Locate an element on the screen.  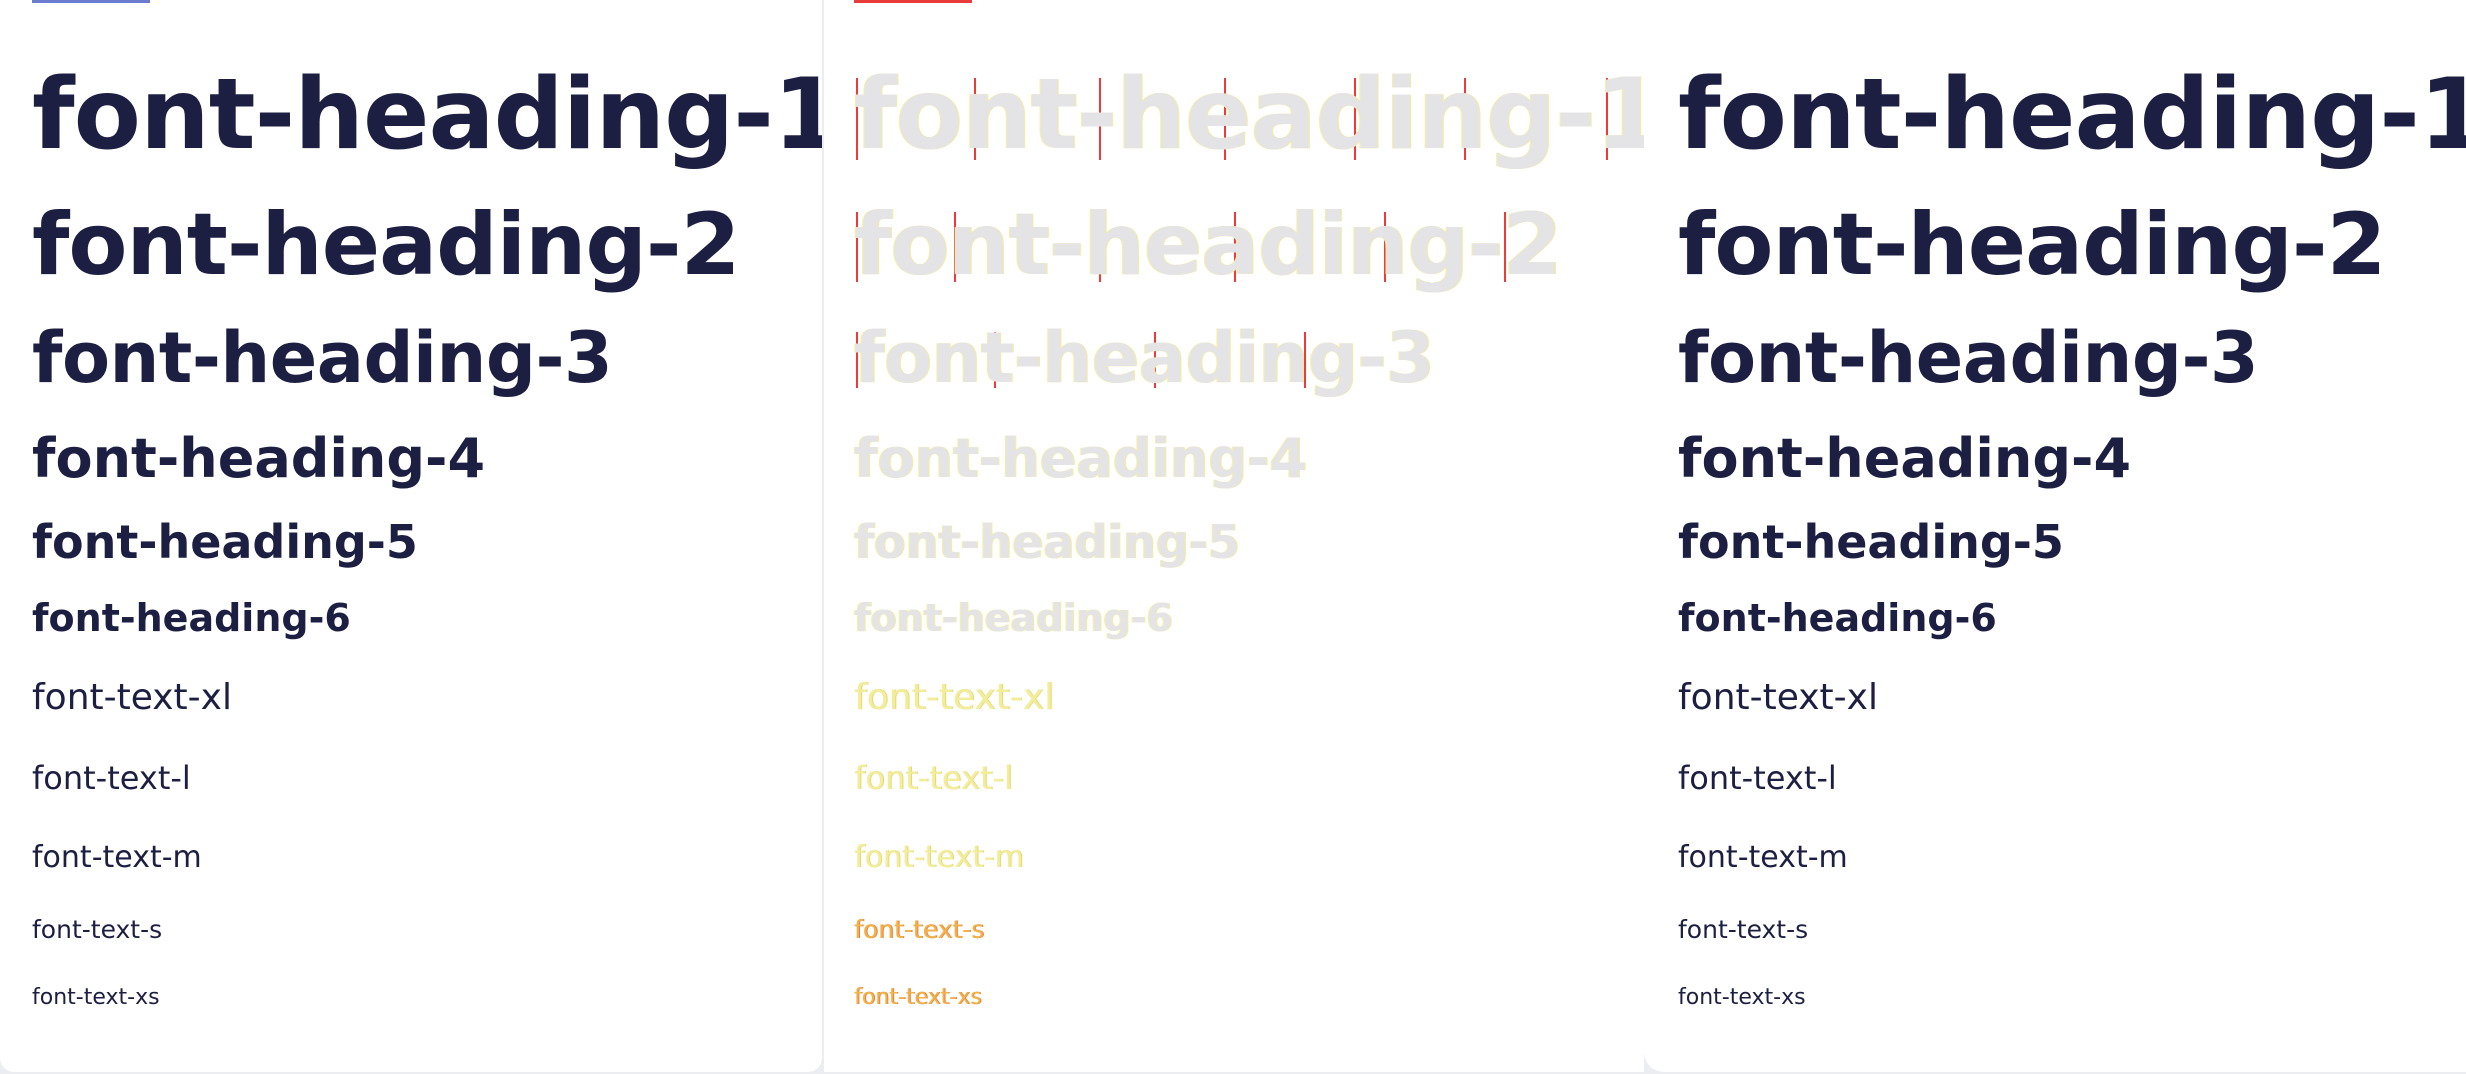
diff-tab-indicator is located at coordinates (913, 1).